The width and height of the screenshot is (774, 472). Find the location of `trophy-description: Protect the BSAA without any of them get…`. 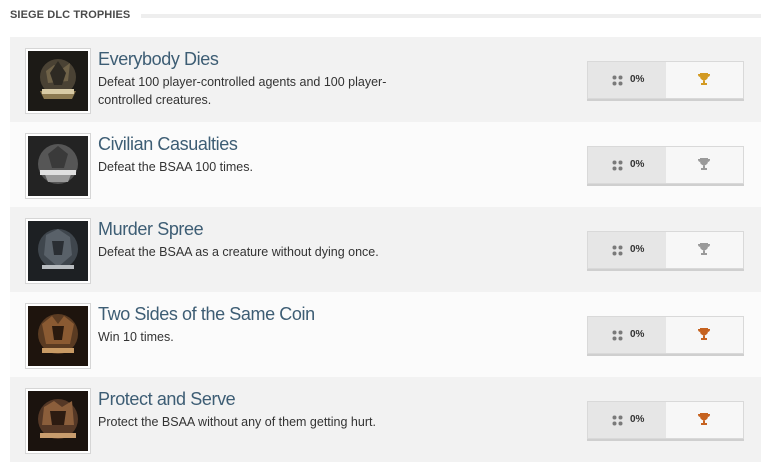

trophy-description: Protect the BSAA without any of them get… is located at coordinates (237, 422).